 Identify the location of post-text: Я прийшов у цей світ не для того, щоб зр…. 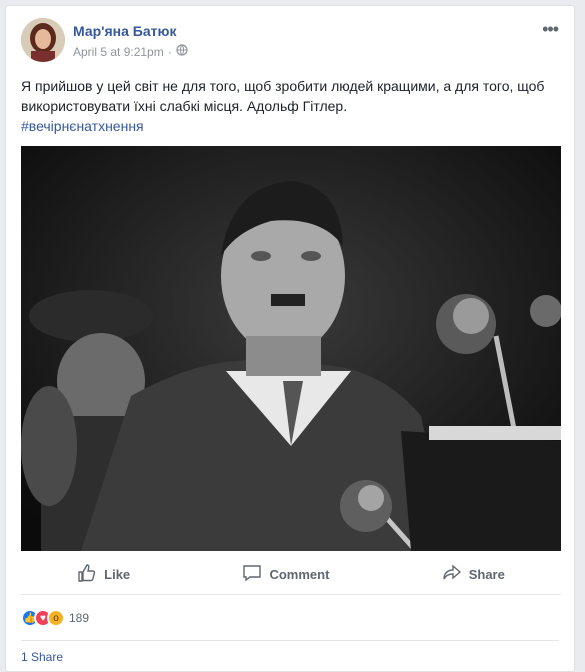
(283, 96).